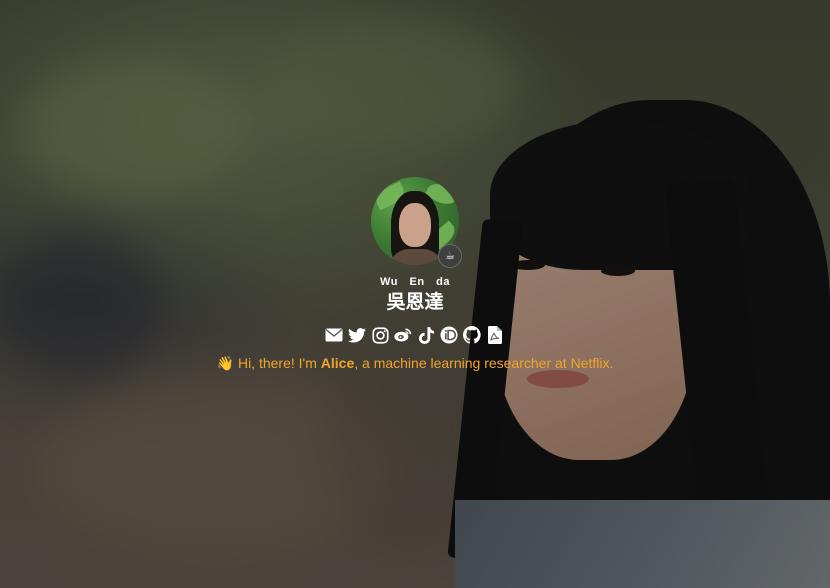  Describe the element at coordinates (334, 335) in the screenshot. I see `email-icon` at that location.